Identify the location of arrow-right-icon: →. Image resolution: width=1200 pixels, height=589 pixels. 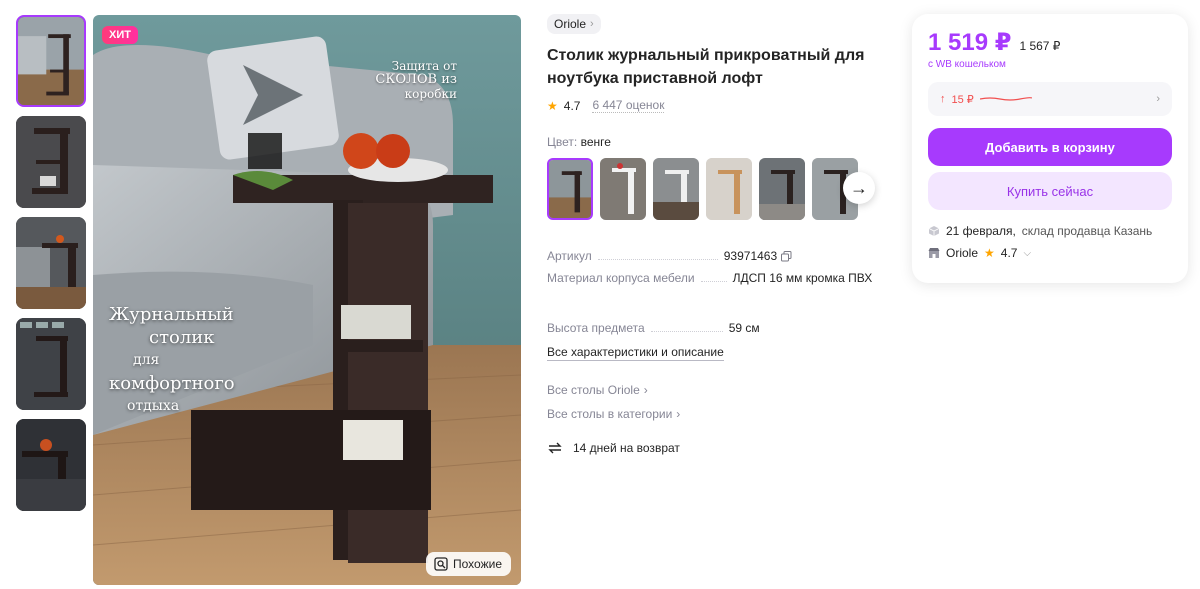
(859, 187).